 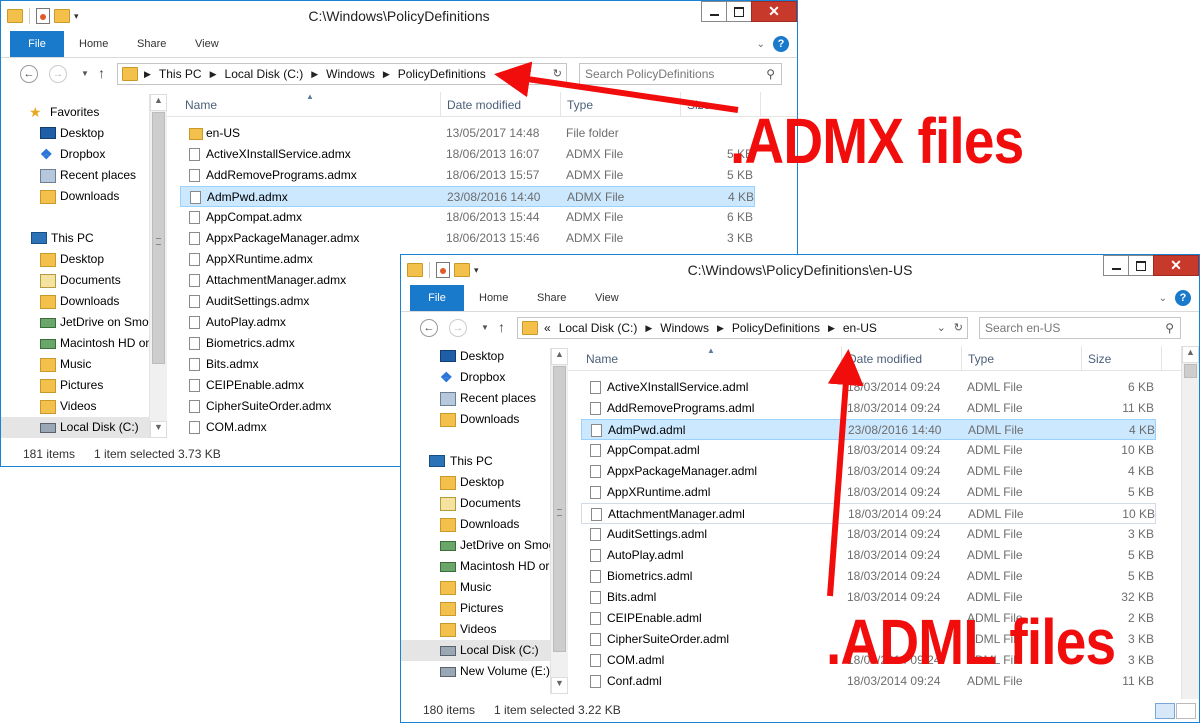 What do you see at coordinates (616, 87) in the screenshot?
I see `admx-arrow` at bounding box center [616, 87].